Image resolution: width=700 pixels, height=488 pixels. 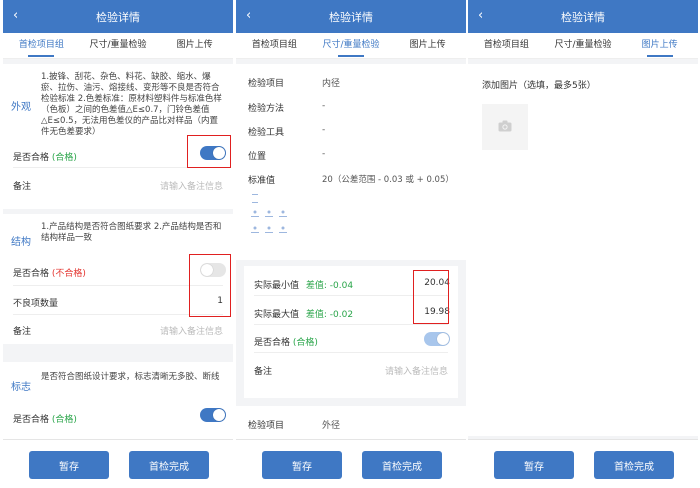 What do you see at coordinates (266, 133) in the screenshot?
I see `field-label: 检验工具` at bounding box center [266, 133].